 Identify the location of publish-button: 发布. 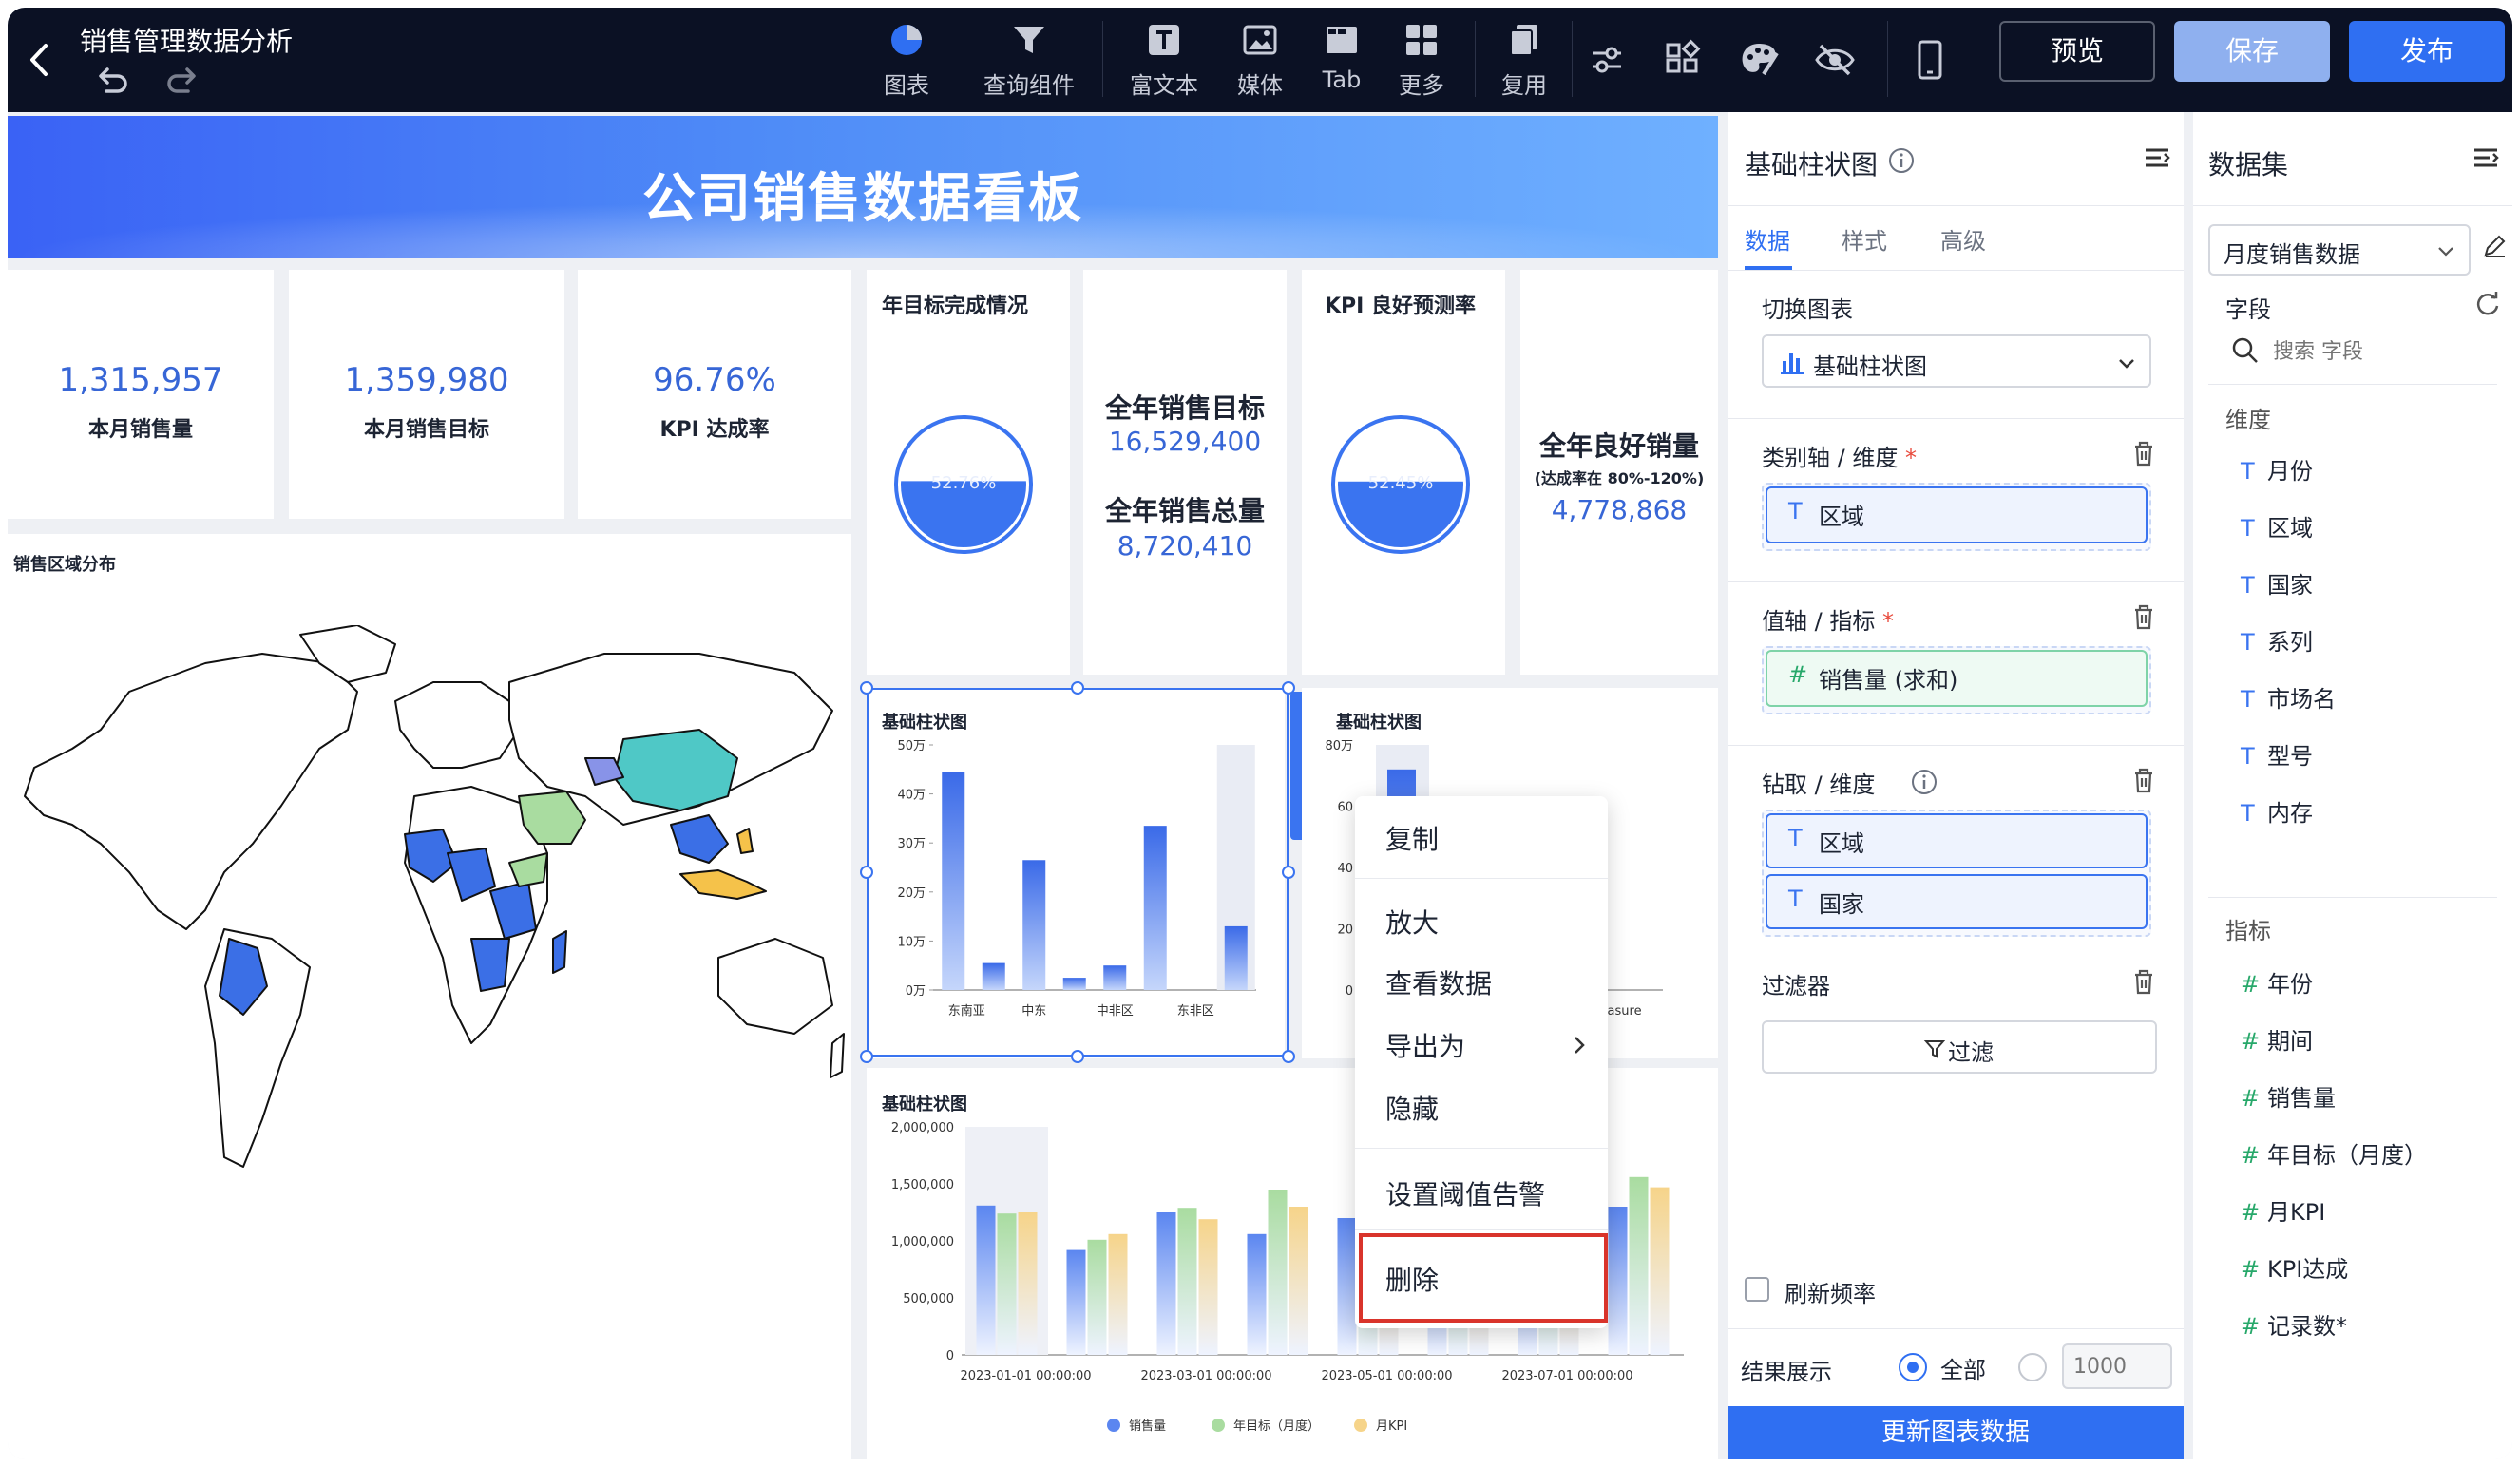
(2427, 52).